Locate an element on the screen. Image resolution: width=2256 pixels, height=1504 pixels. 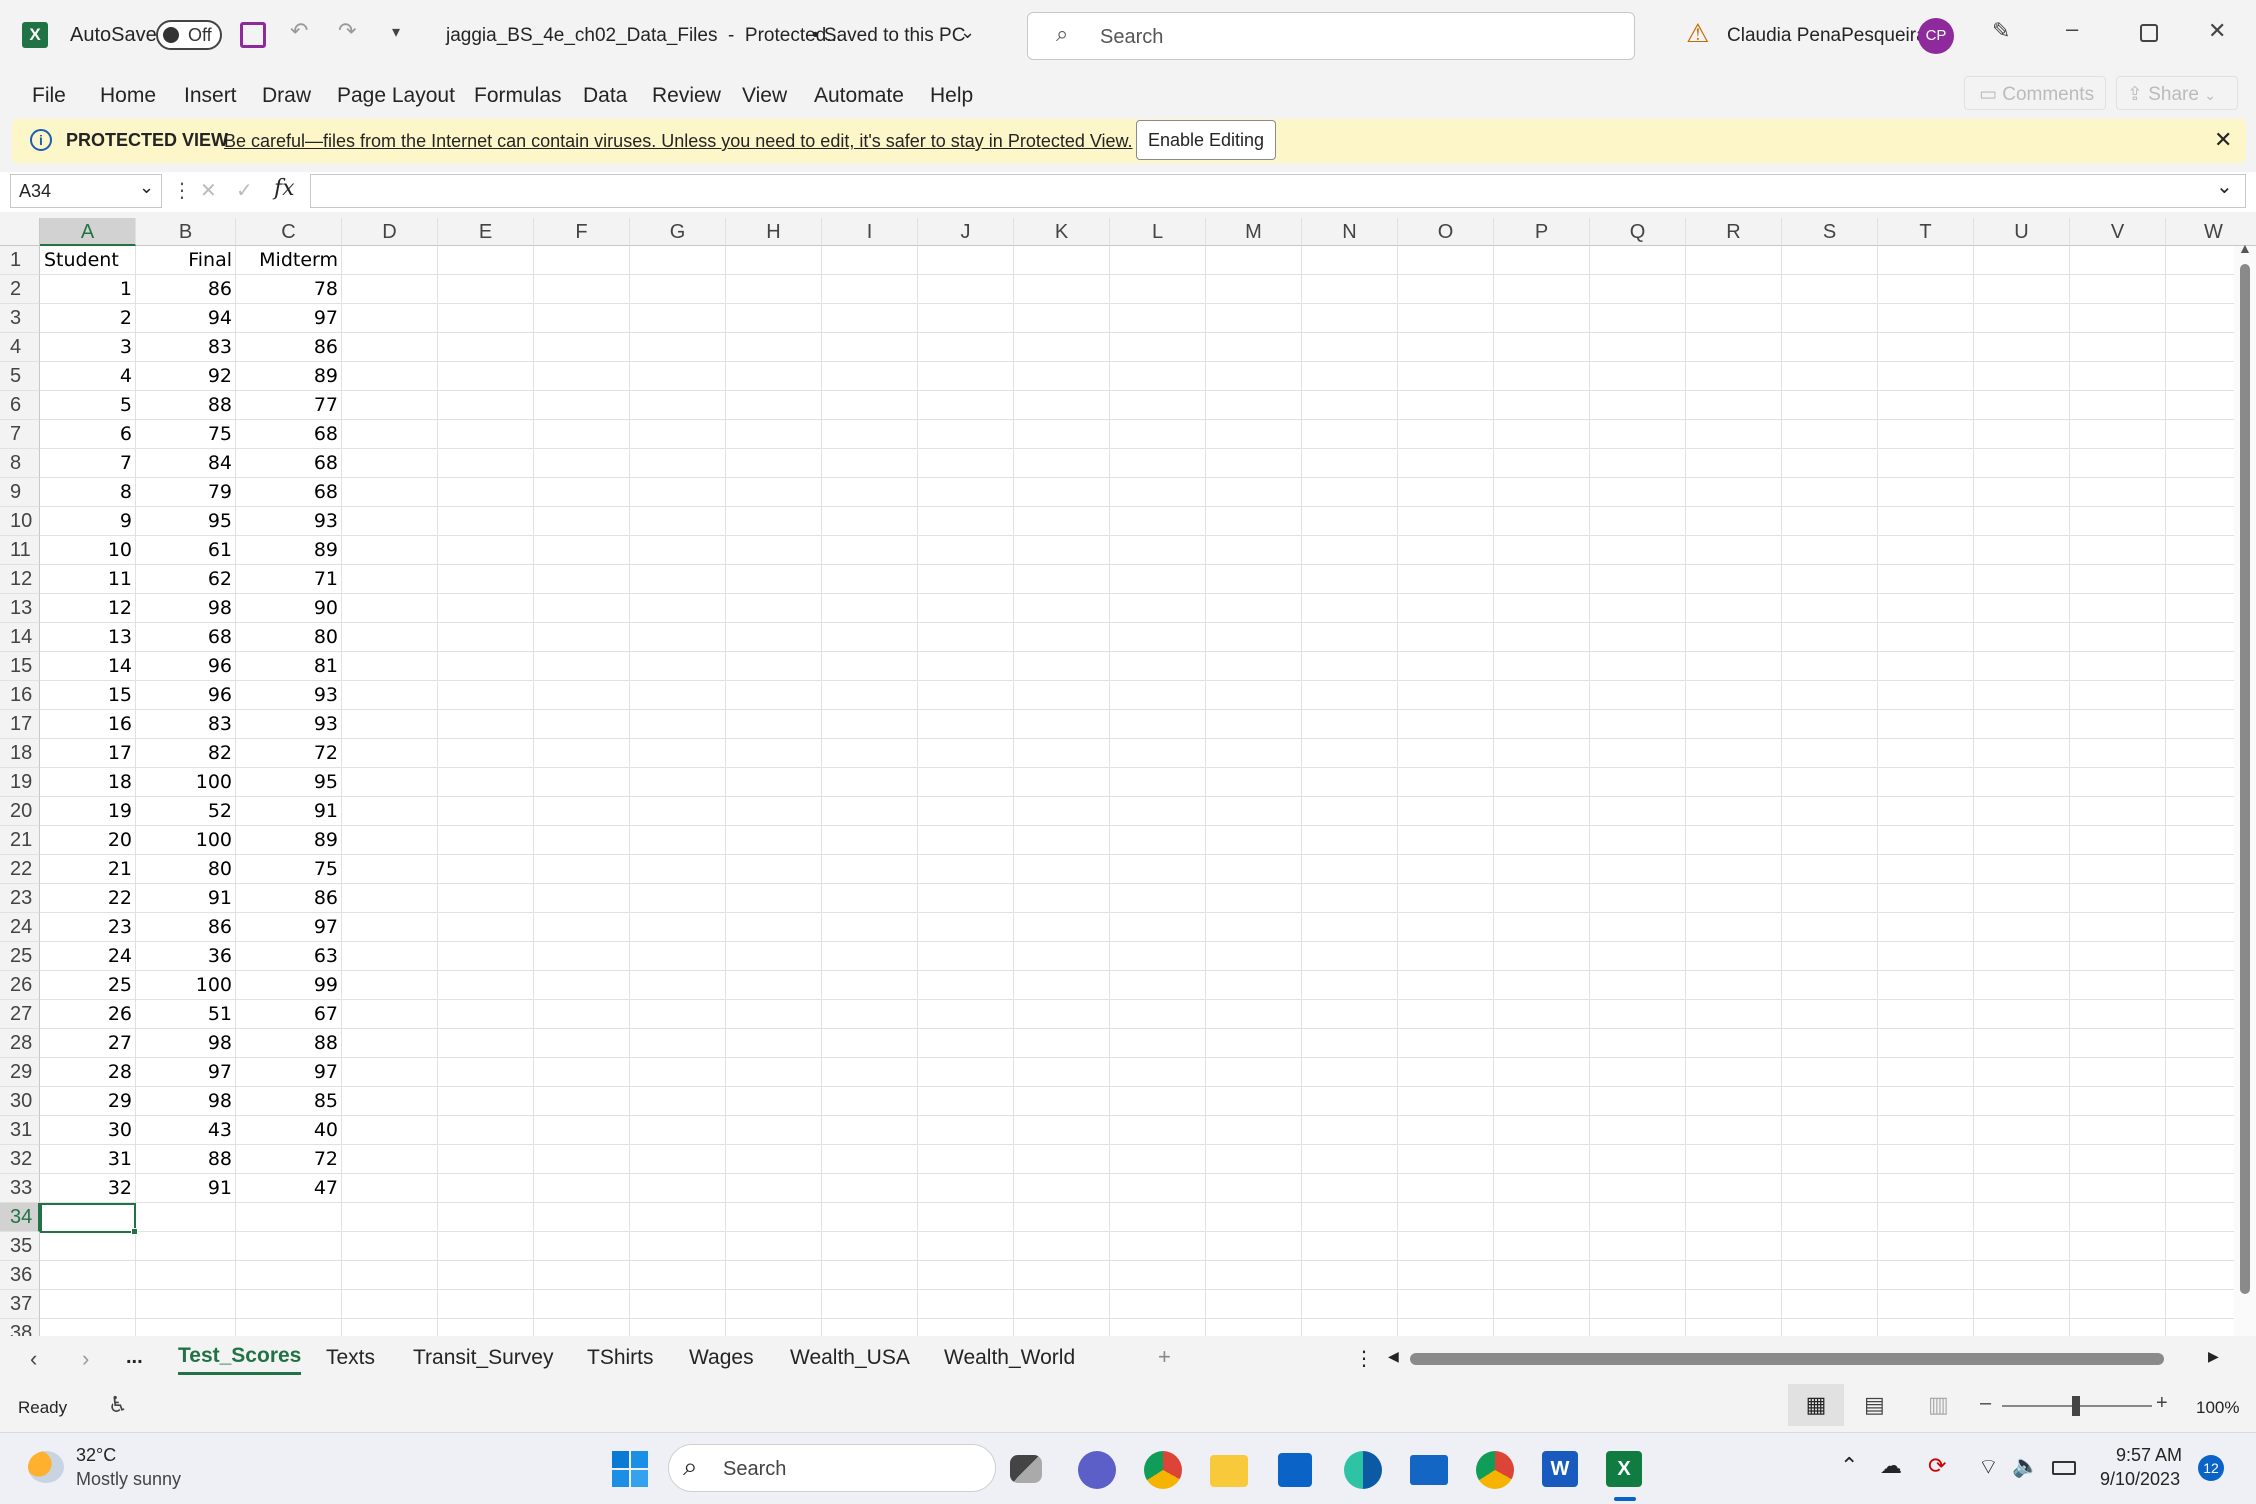
cell-midterm: 77 is located at coordinates (289, 405).